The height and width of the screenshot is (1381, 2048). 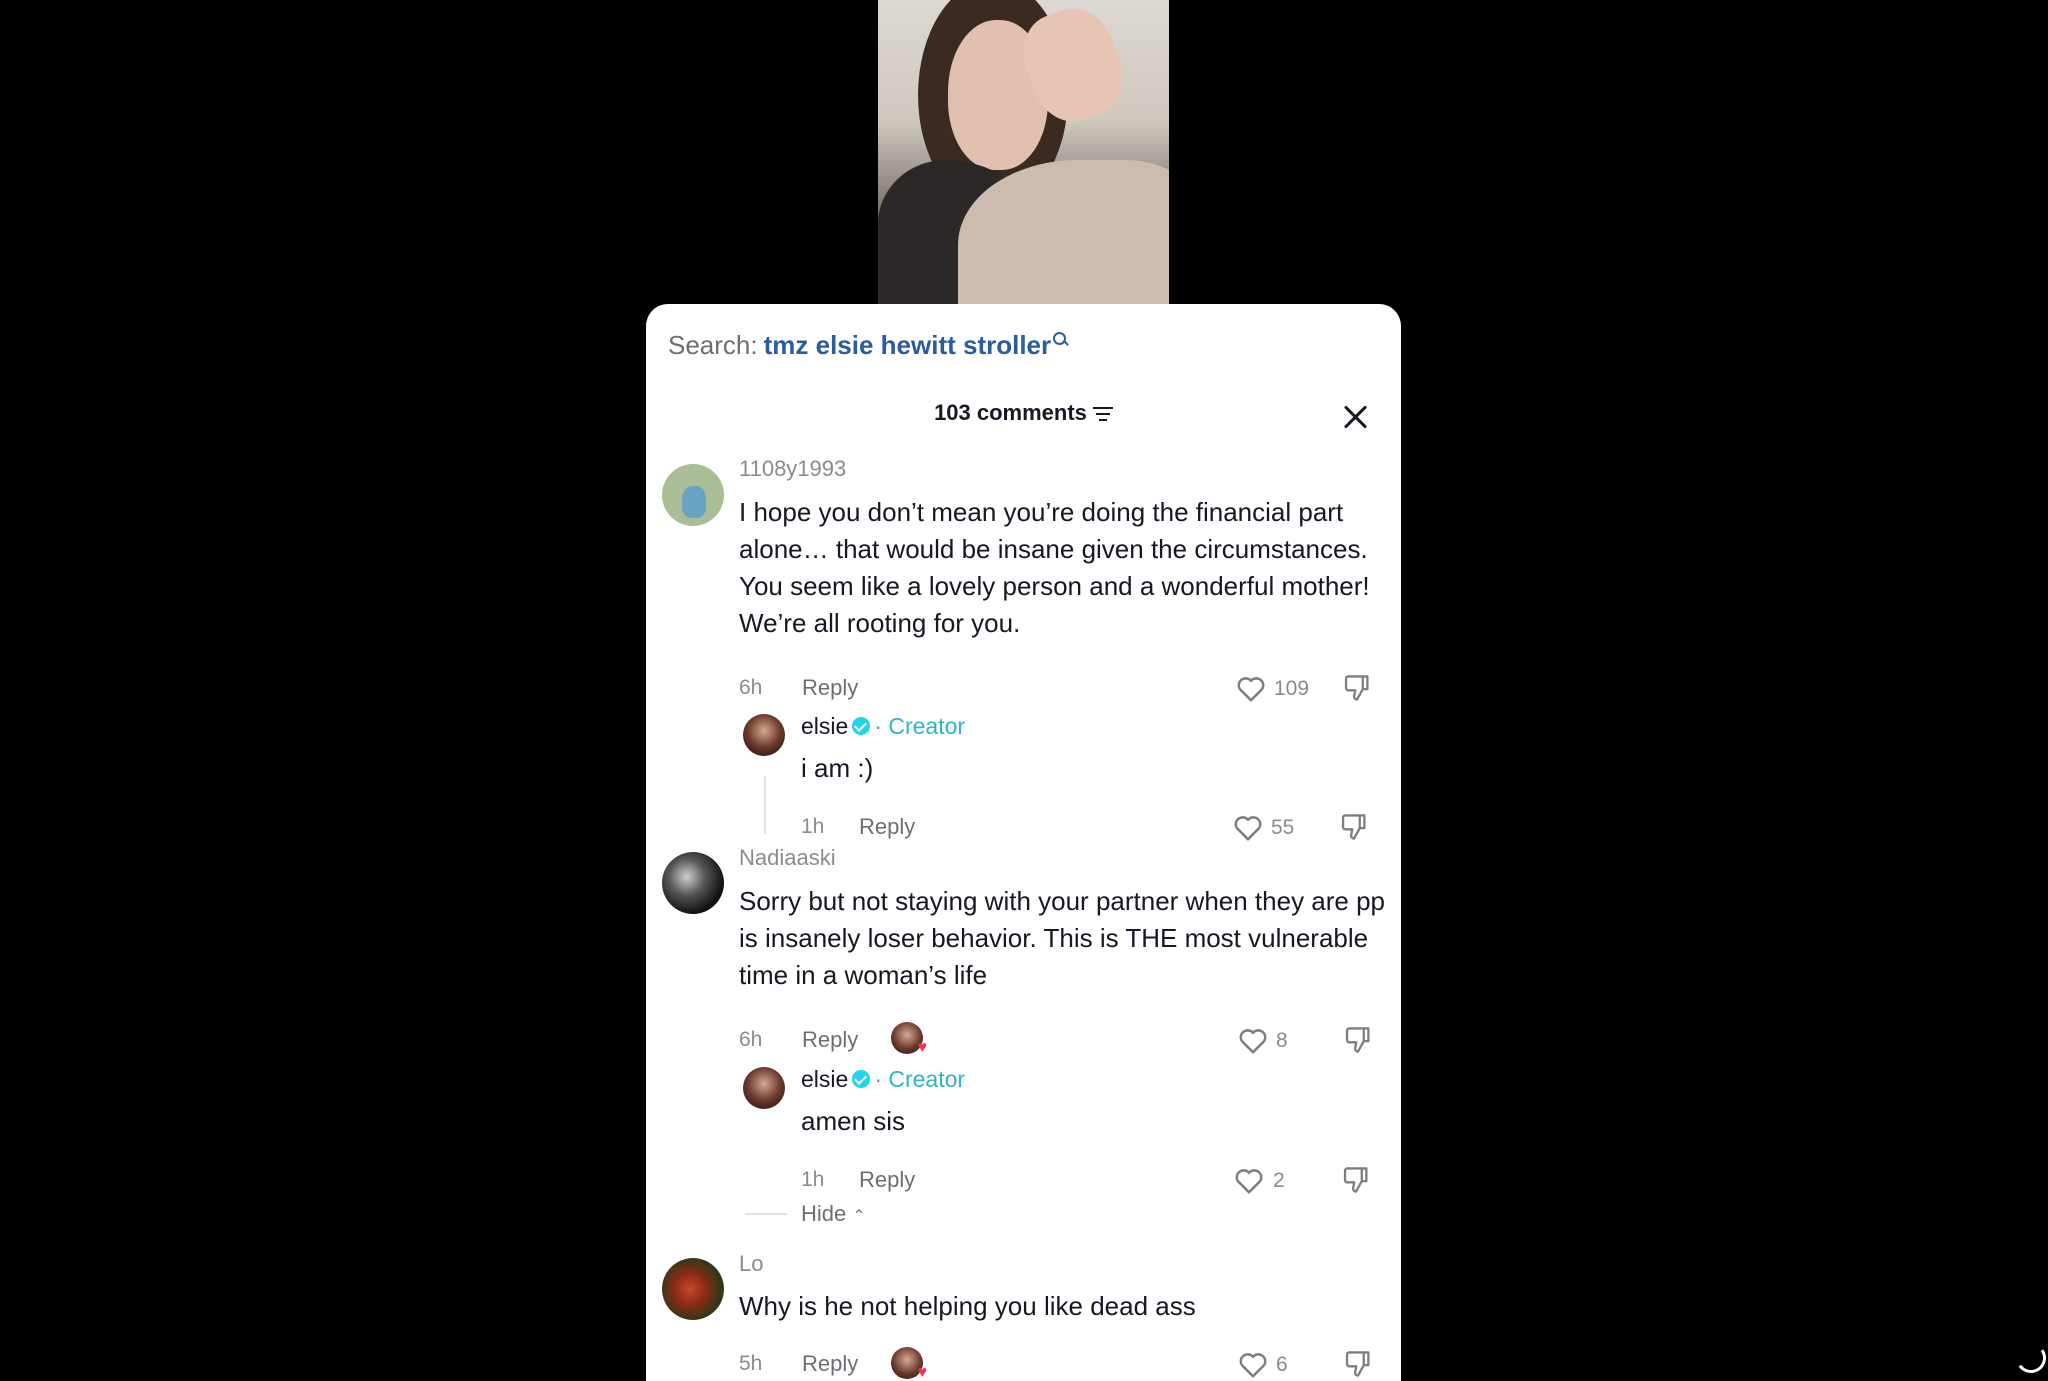 I want to click on thread-line, so click(x=765, y=805).